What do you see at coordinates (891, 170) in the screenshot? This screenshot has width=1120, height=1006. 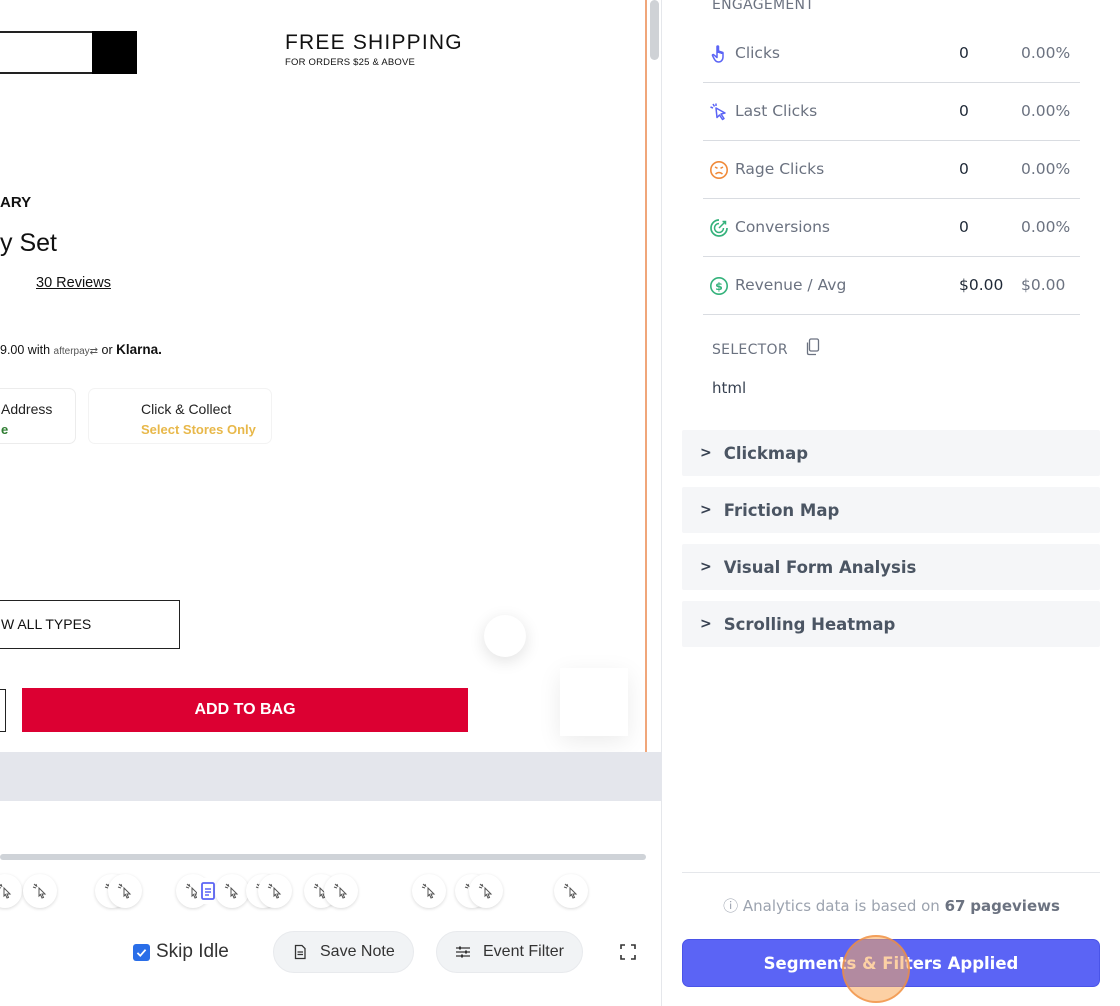 I see `metric-row-rage-clicks: Rage Clicks 0 0.00%` at bounding box center [891, 170].